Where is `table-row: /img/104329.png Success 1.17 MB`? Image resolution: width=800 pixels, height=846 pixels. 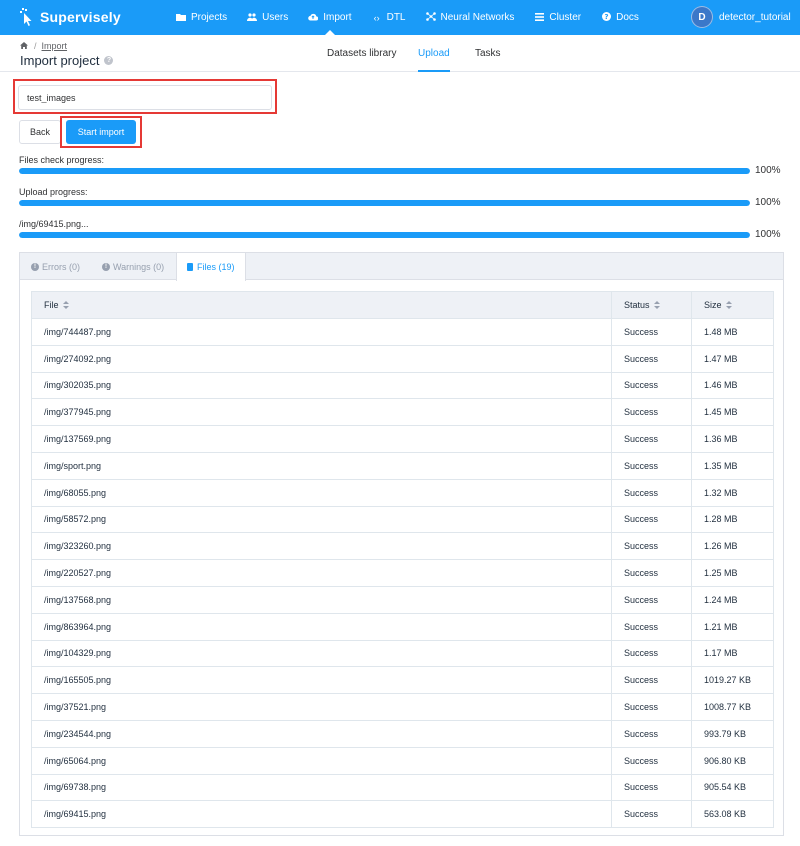 table-row: /img/104329.png Success 1.17 MB is located at coordinates (402, 653).